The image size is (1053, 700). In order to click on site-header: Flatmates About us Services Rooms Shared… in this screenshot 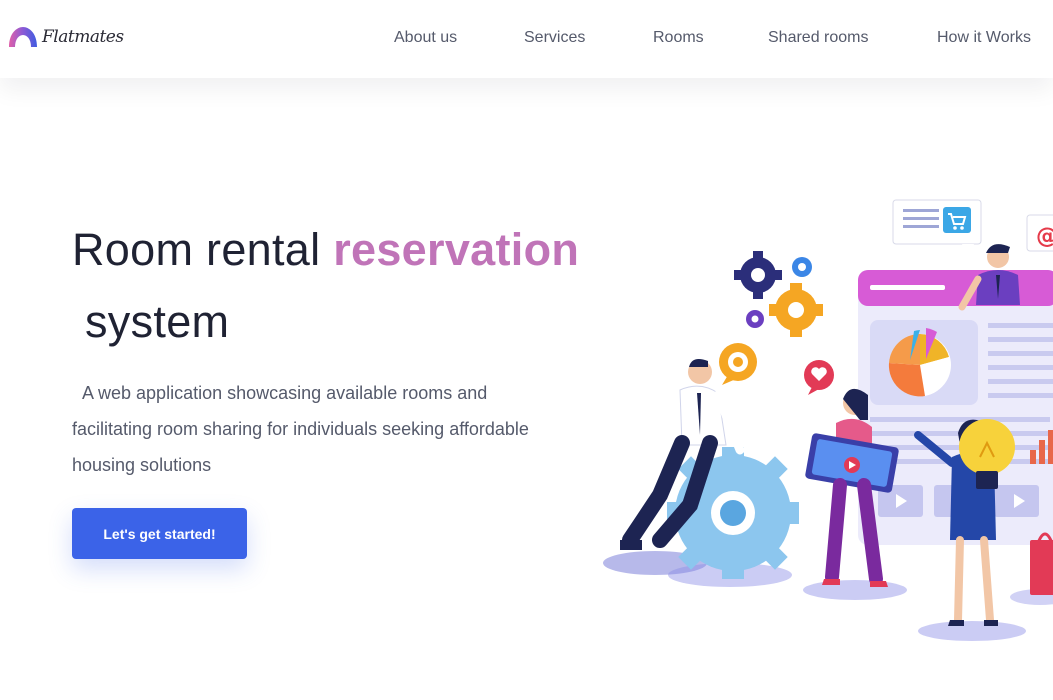, I will do `click(526, 39)`.